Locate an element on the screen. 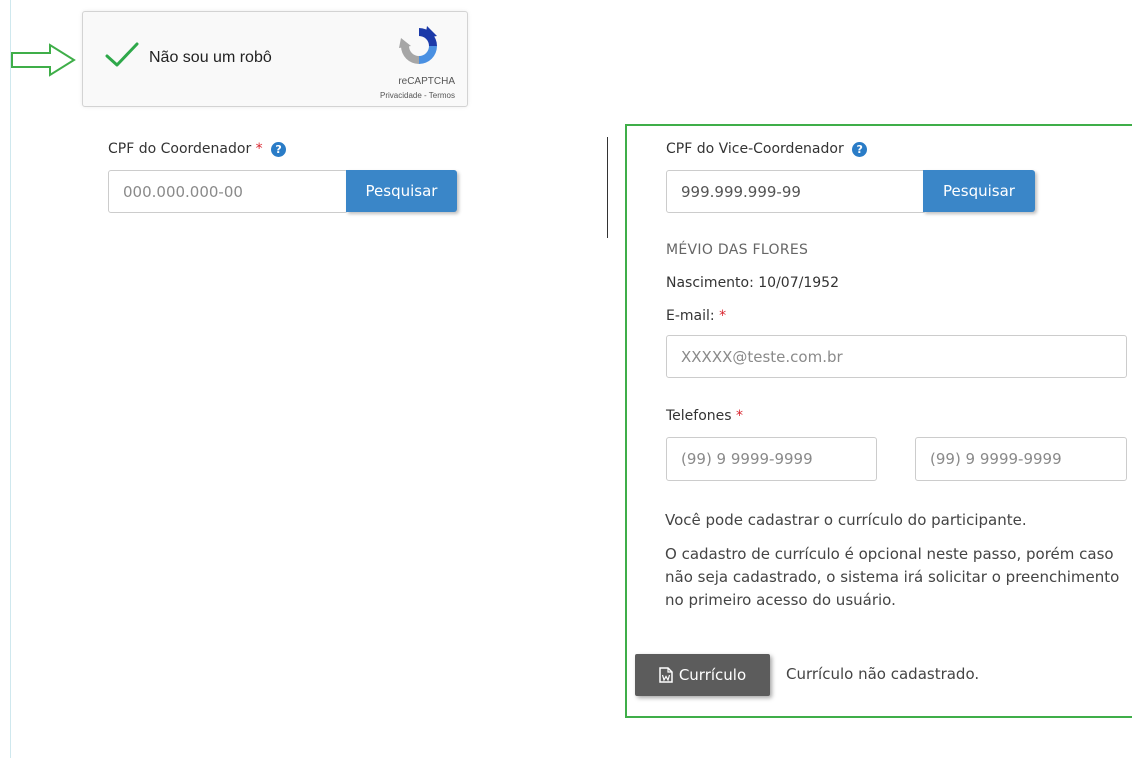 This screenshot has height=758, width=1132. email-label: E-mail: * is located at coordinates (696, 316).